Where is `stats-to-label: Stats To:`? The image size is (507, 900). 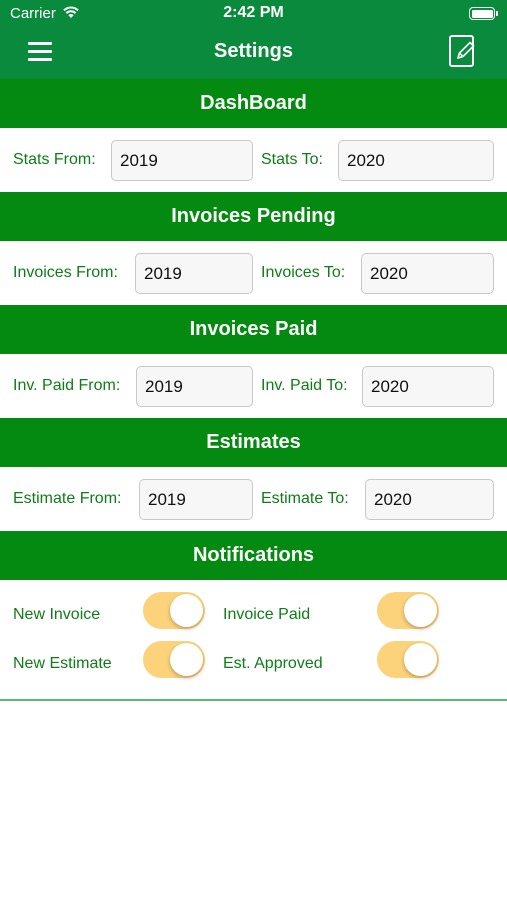 stats-to-label: Stats To: is located at coordinates (292, 159).